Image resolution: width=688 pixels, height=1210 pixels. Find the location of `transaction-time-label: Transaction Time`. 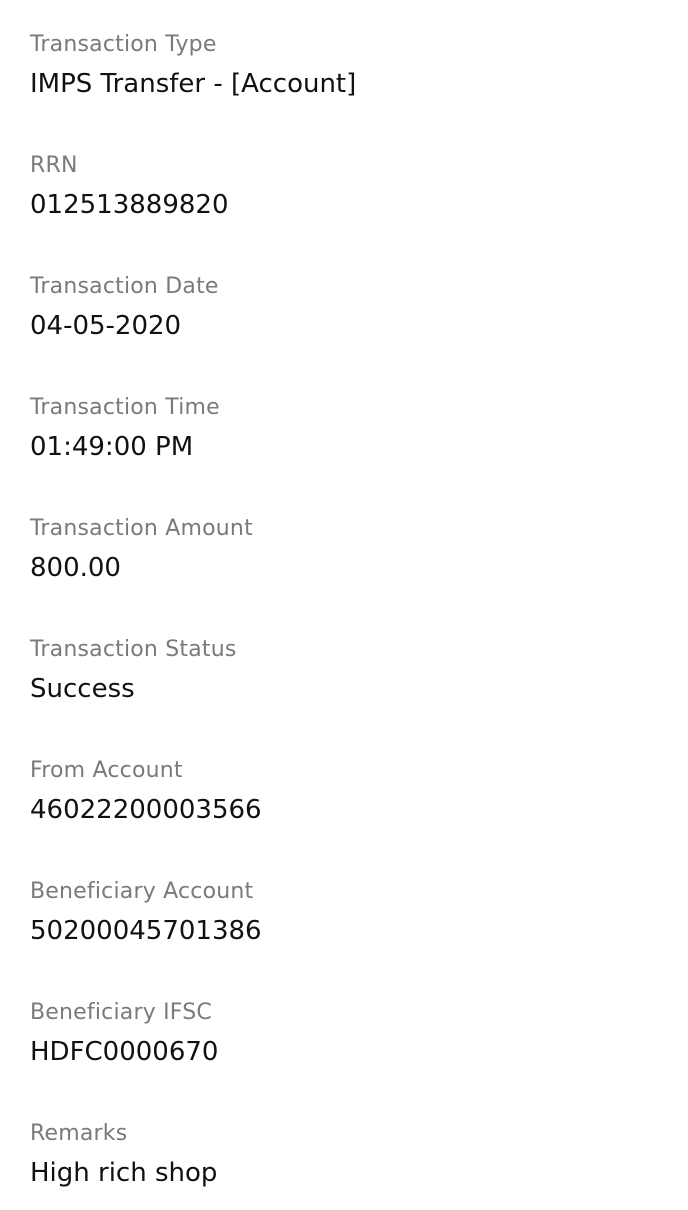

transaction-time-label: Transaction Time is located at coordinates (125, 407).